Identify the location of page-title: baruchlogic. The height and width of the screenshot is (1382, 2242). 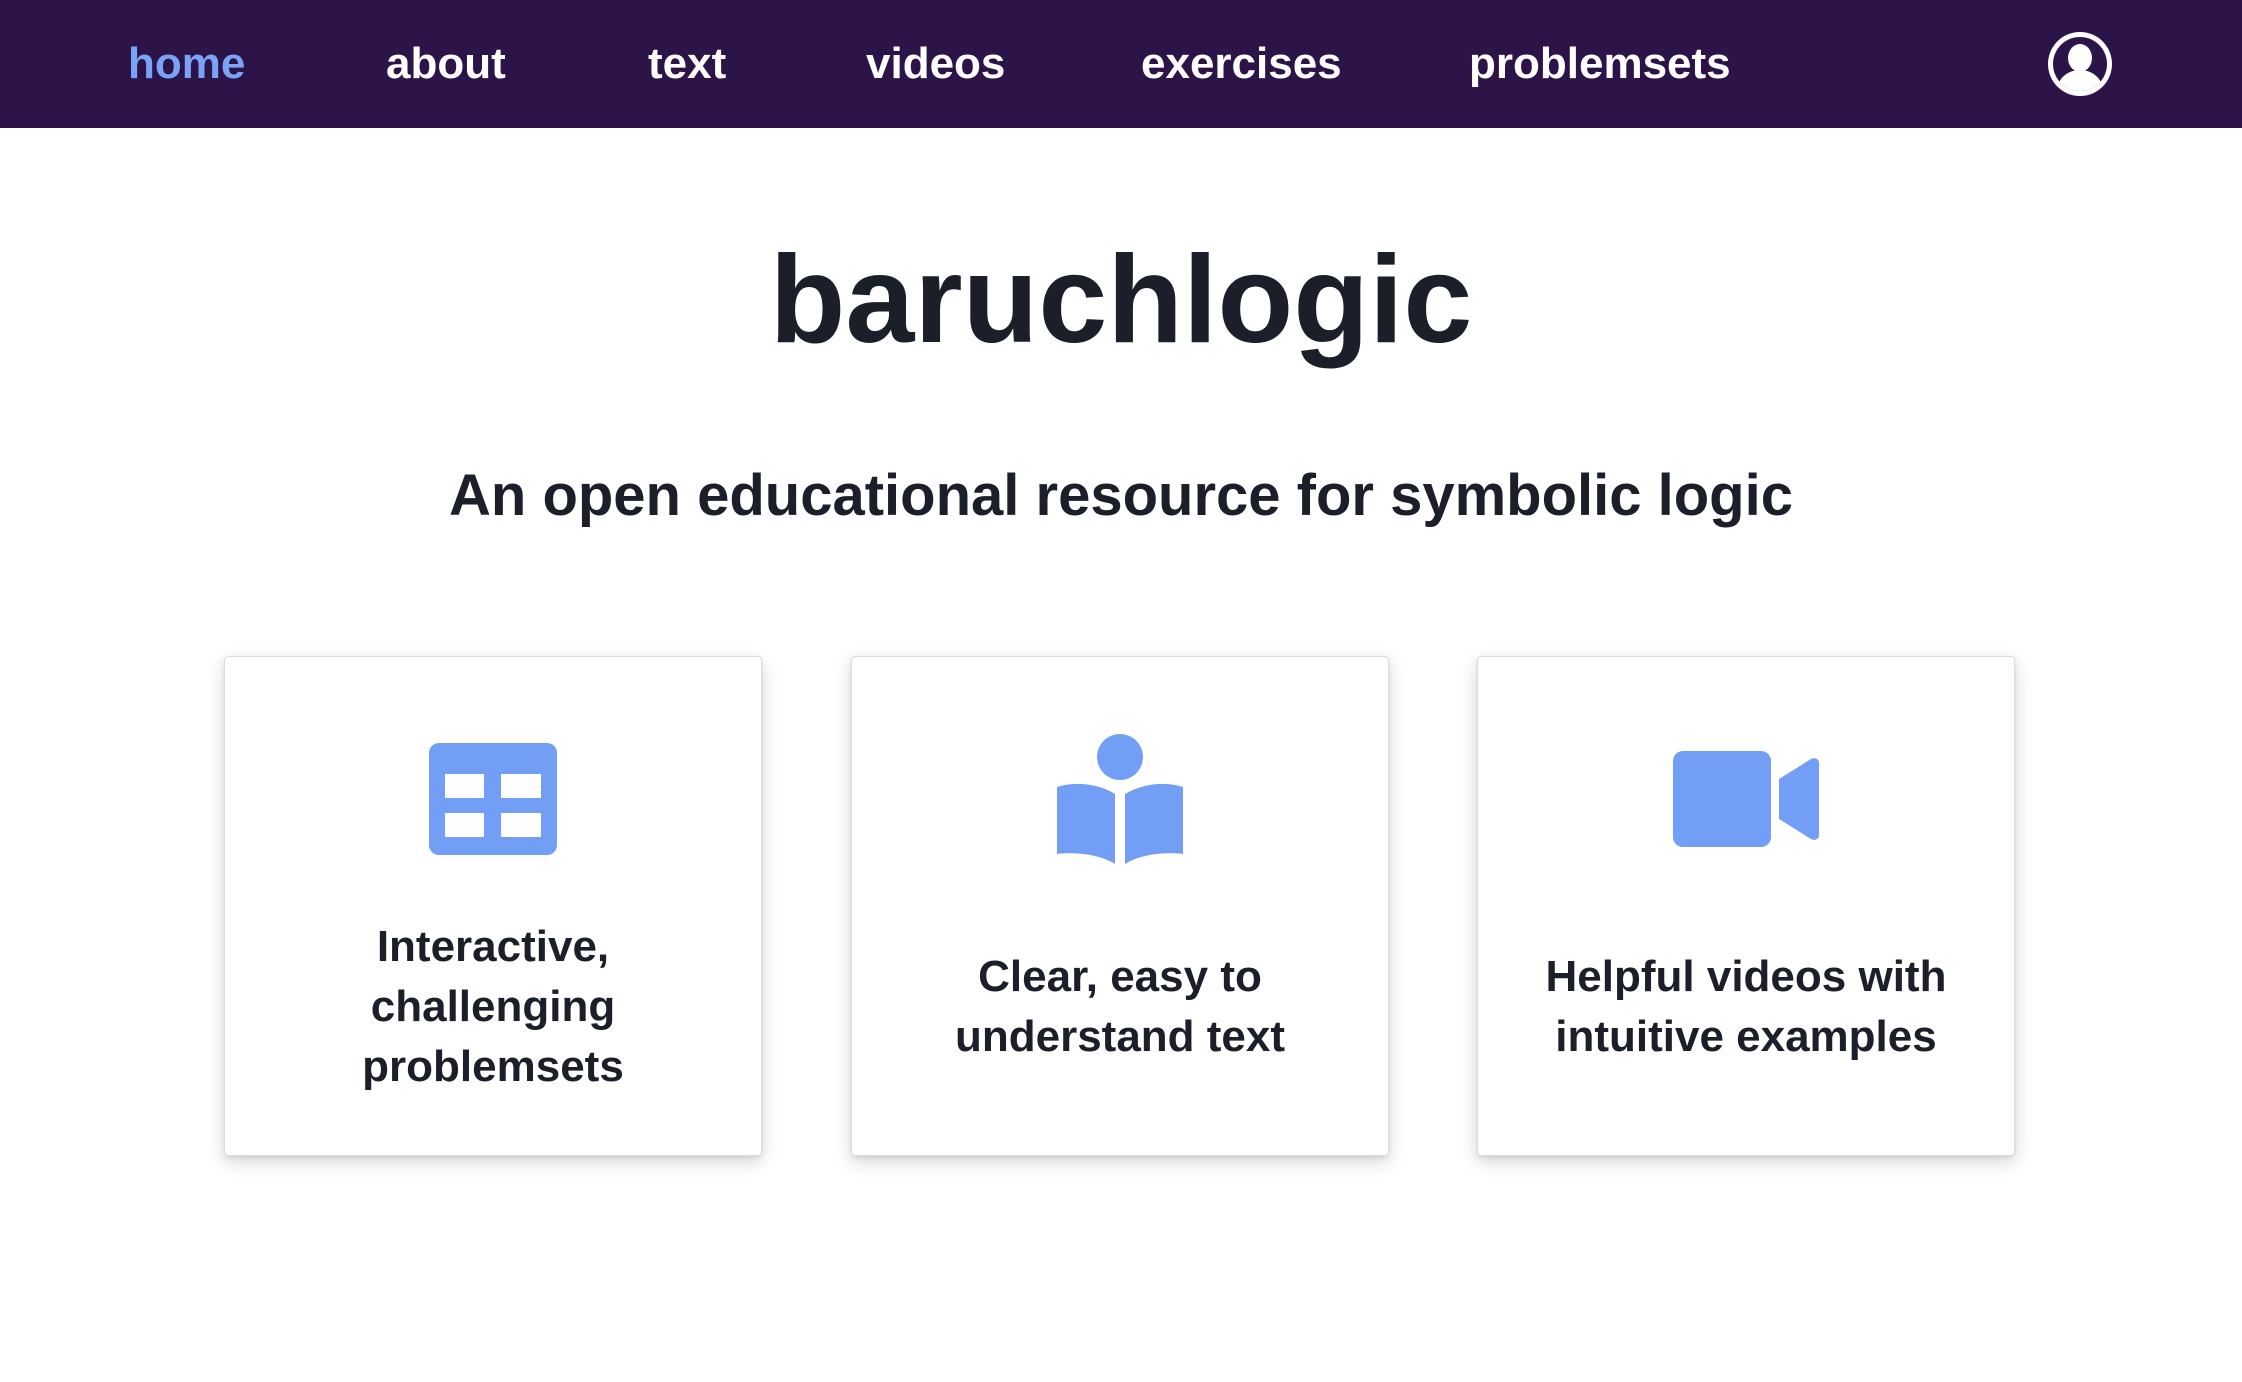
(1121, 300).